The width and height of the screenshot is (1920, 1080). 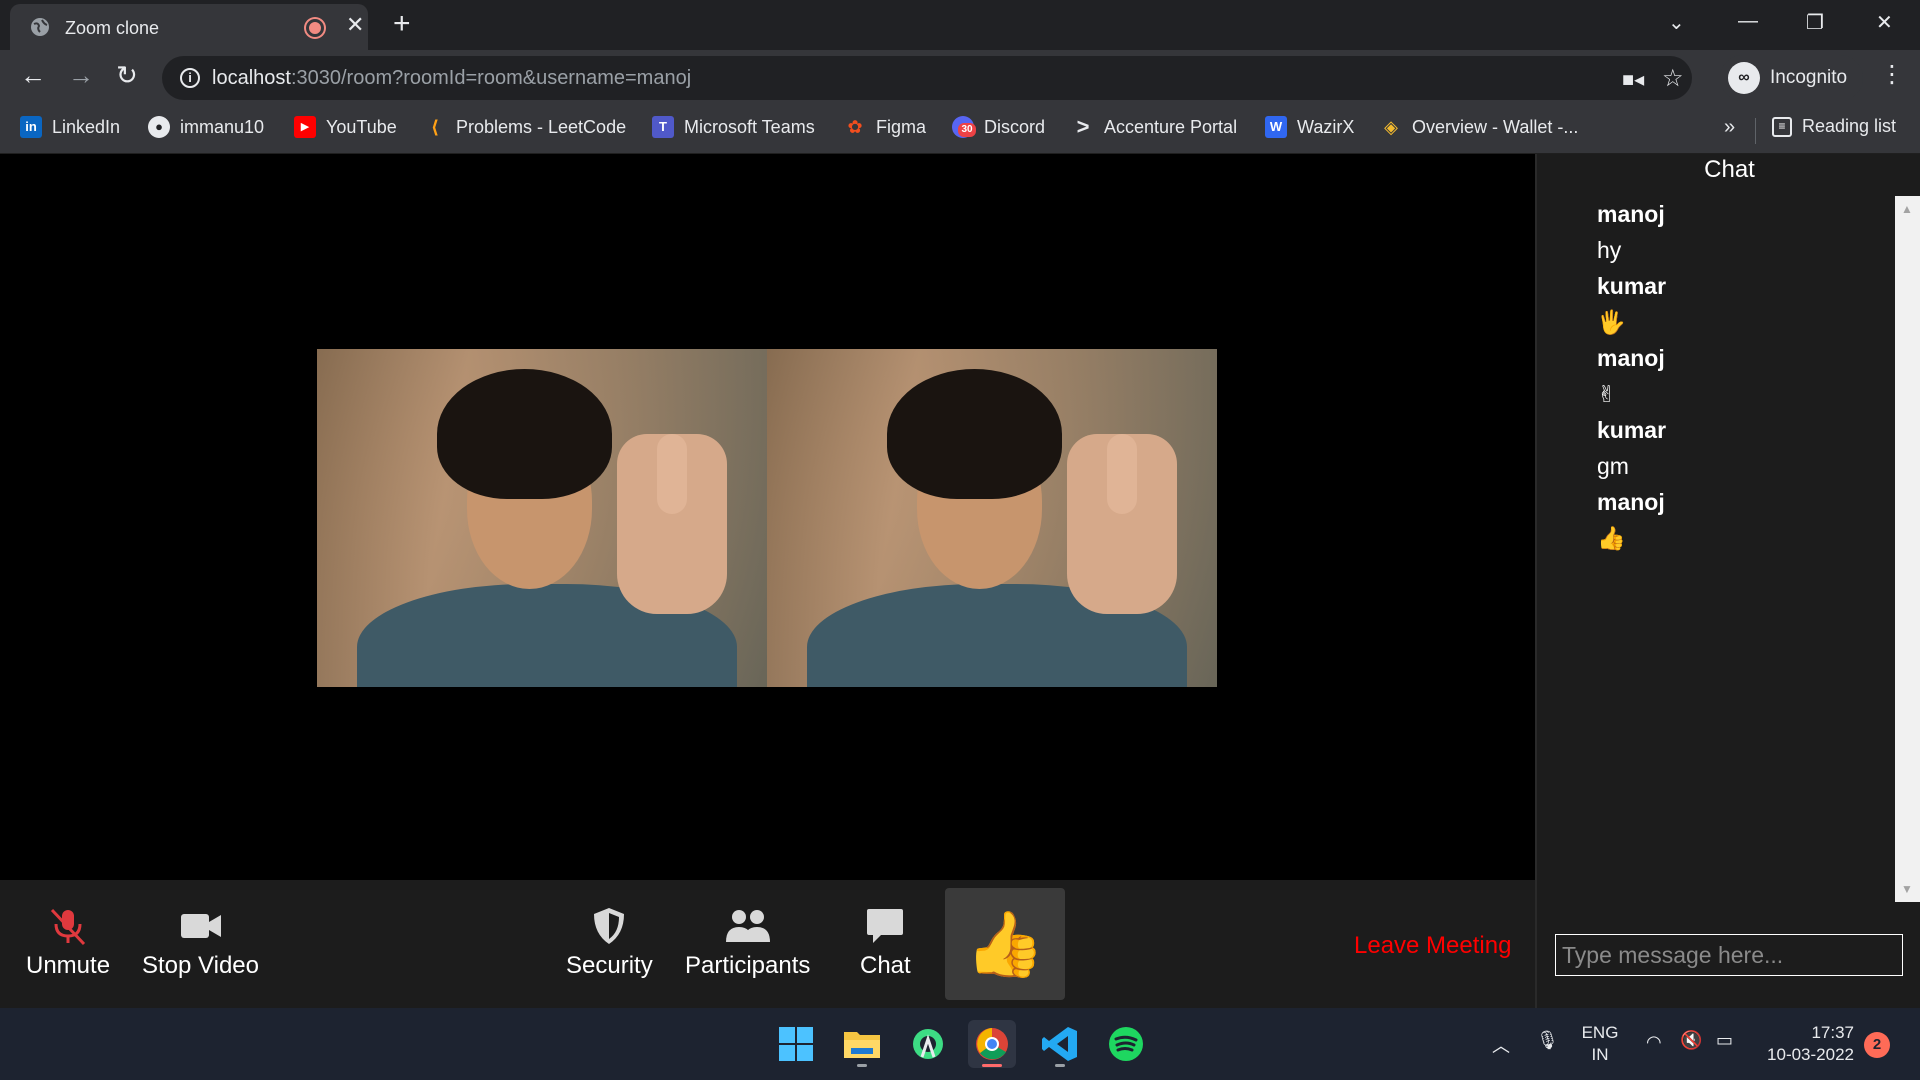 What do you see at coordinates (1611, 538) in the screenshot?
I see `chat-text: 👍` at bounding box center [1611, 538].